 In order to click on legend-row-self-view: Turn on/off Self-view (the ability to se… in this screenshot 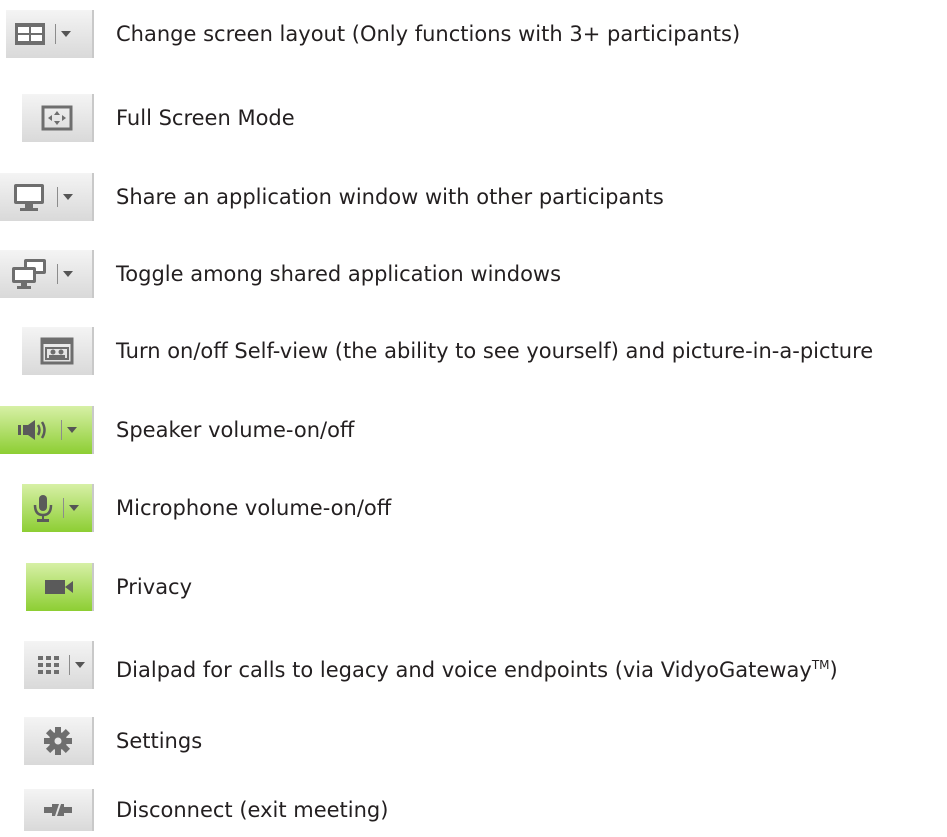, I will do `click(473, 351)`.